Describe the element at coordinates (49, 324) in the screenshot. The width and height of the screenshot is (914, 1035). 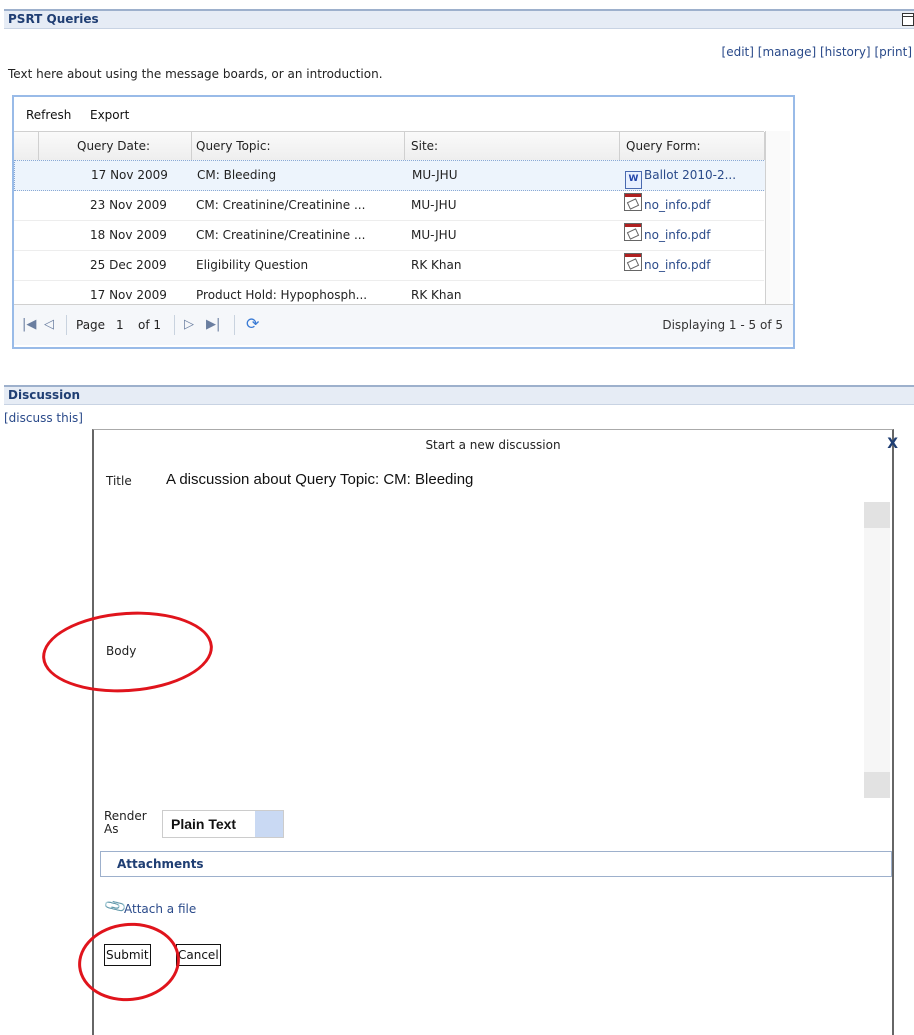
I see `prev-page-icon: ◁` at that location.